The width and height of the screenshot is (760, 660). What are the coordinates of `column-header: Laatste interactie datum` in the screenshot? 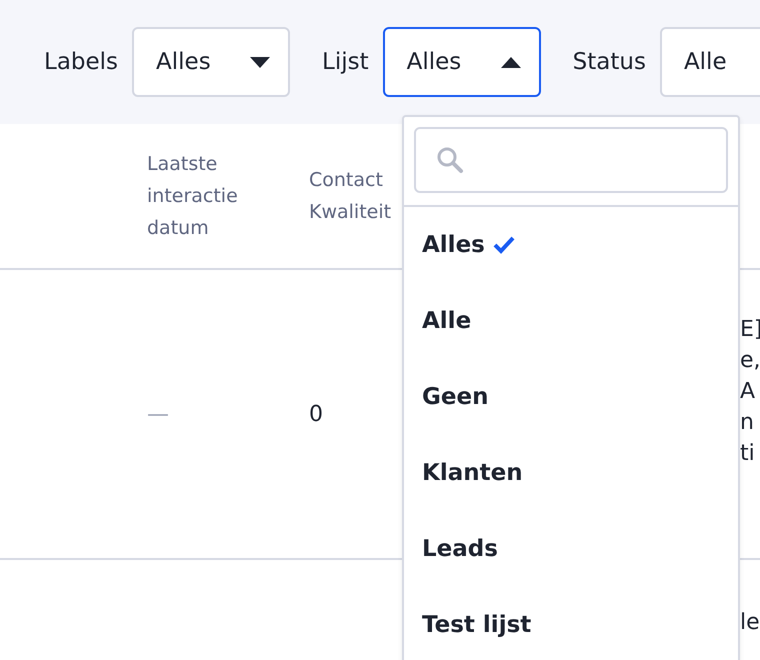 It's located at (193, 196).